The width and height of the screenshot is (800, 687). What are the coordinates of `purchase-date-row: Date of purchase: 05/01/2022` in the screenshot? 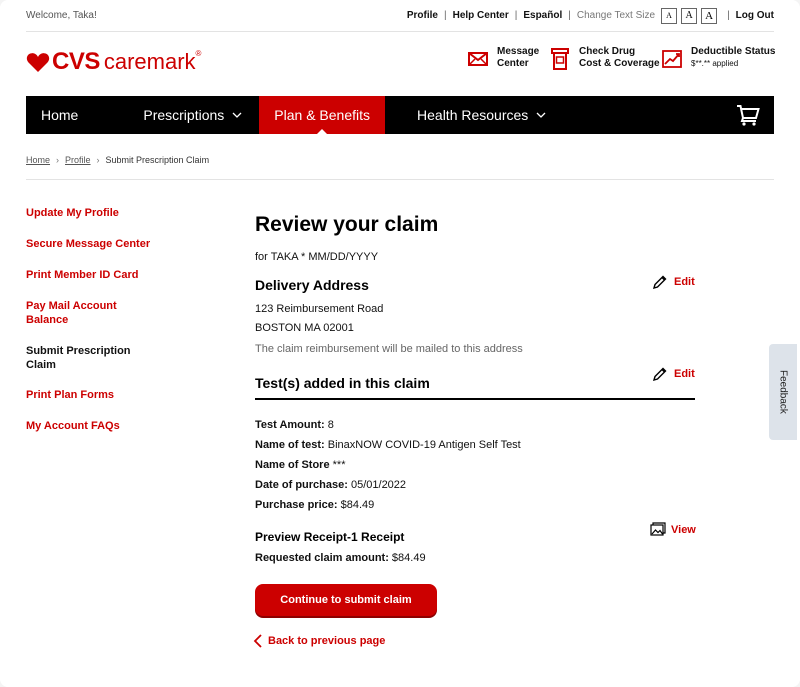 It's located at (331, 485).